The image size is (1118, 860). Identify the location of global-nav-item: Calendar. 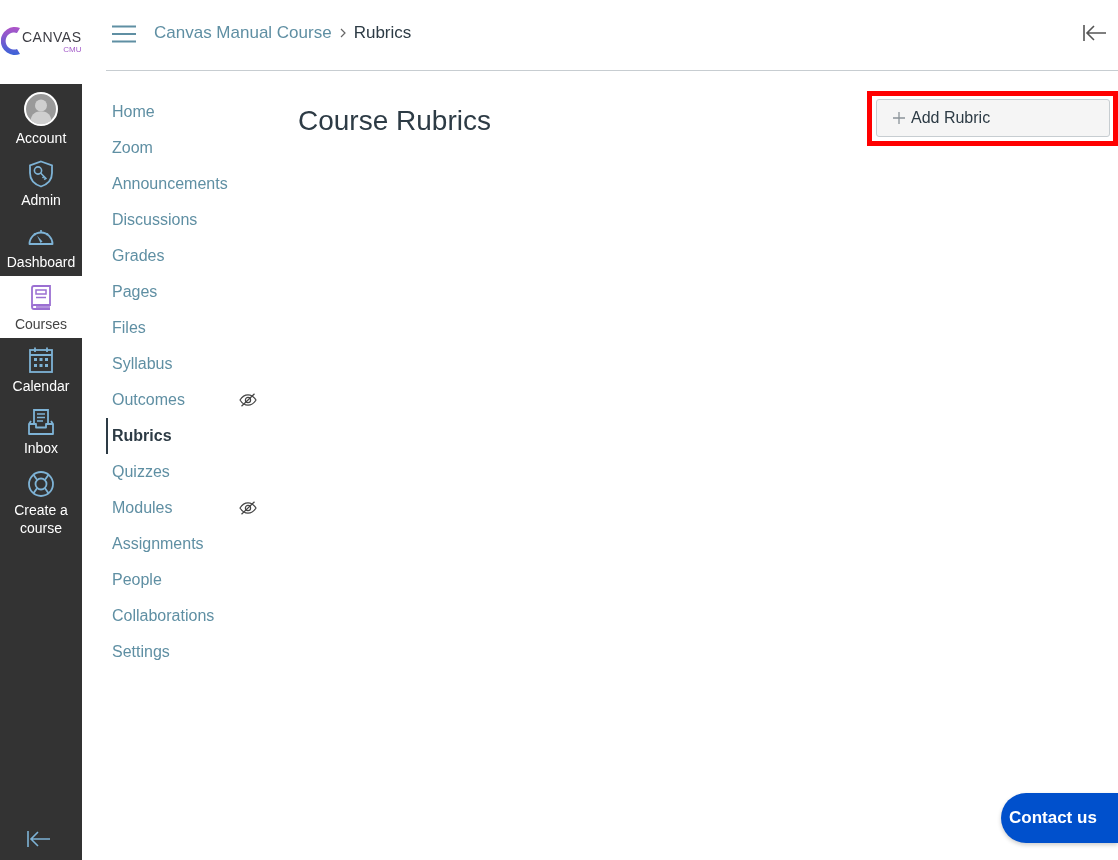
(41, 369).